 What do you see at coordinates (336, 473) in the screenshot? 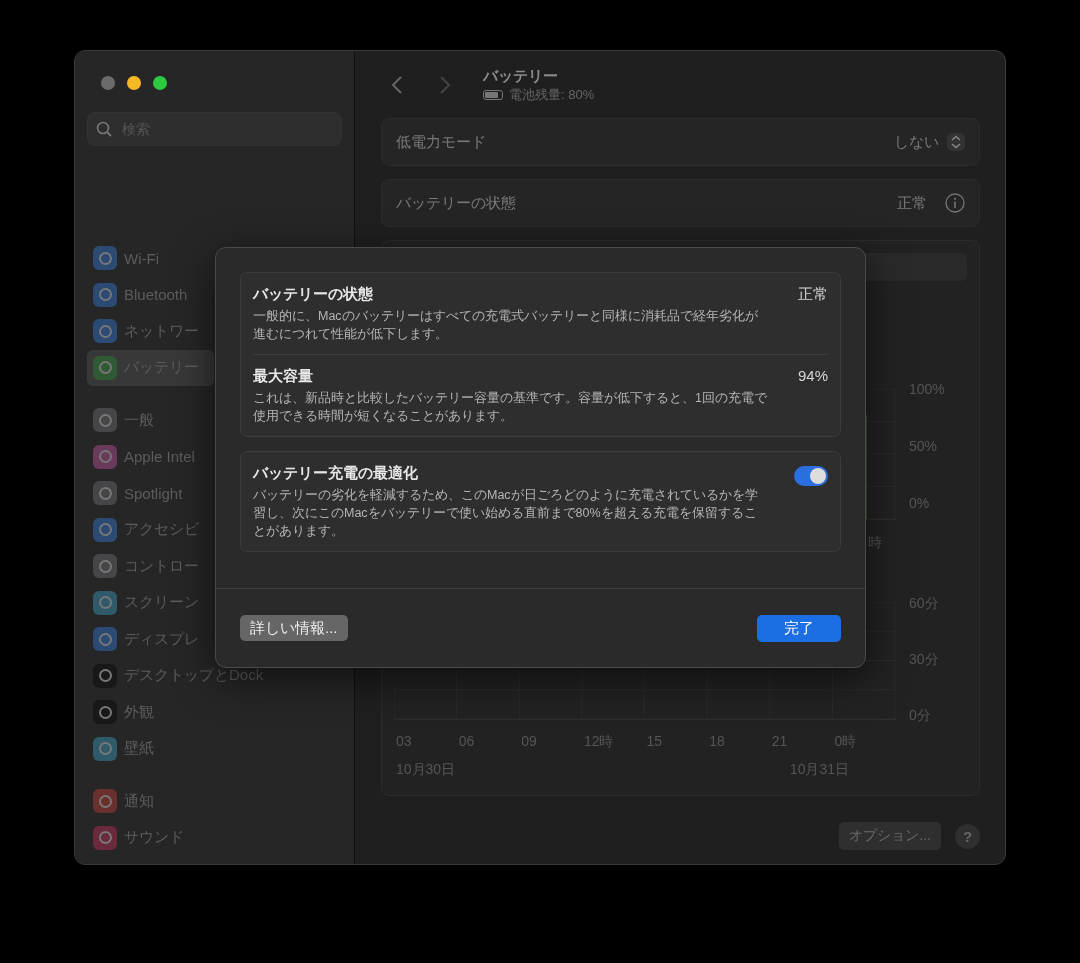
I see `item-title: バッテリー充電の最適化` at bounding box center [336, 473].